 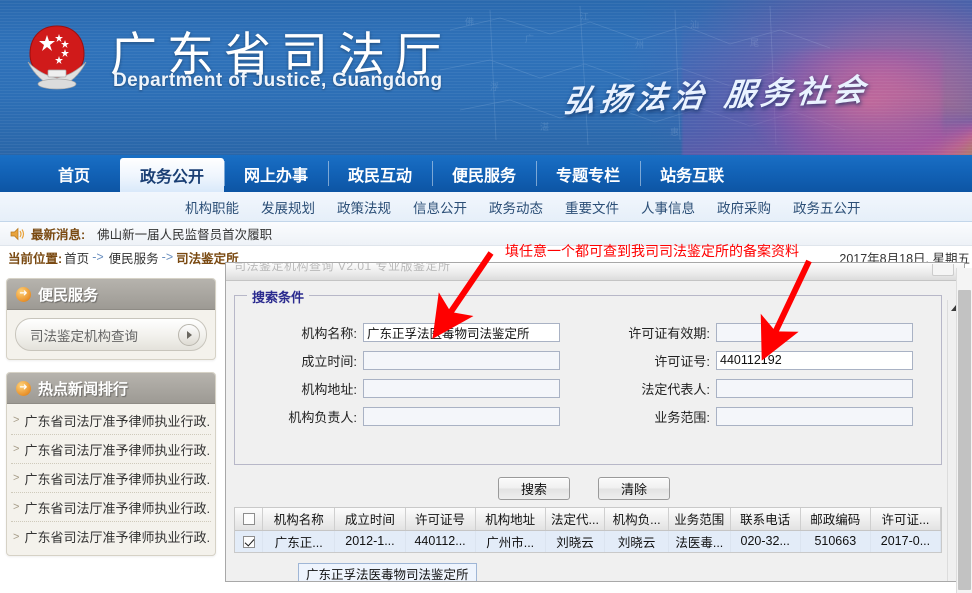 What do you see at coordinates (827, 207) in the screenshot?
I see `subnav-item-8: 政务五公开` at bounding box center [827, 207].